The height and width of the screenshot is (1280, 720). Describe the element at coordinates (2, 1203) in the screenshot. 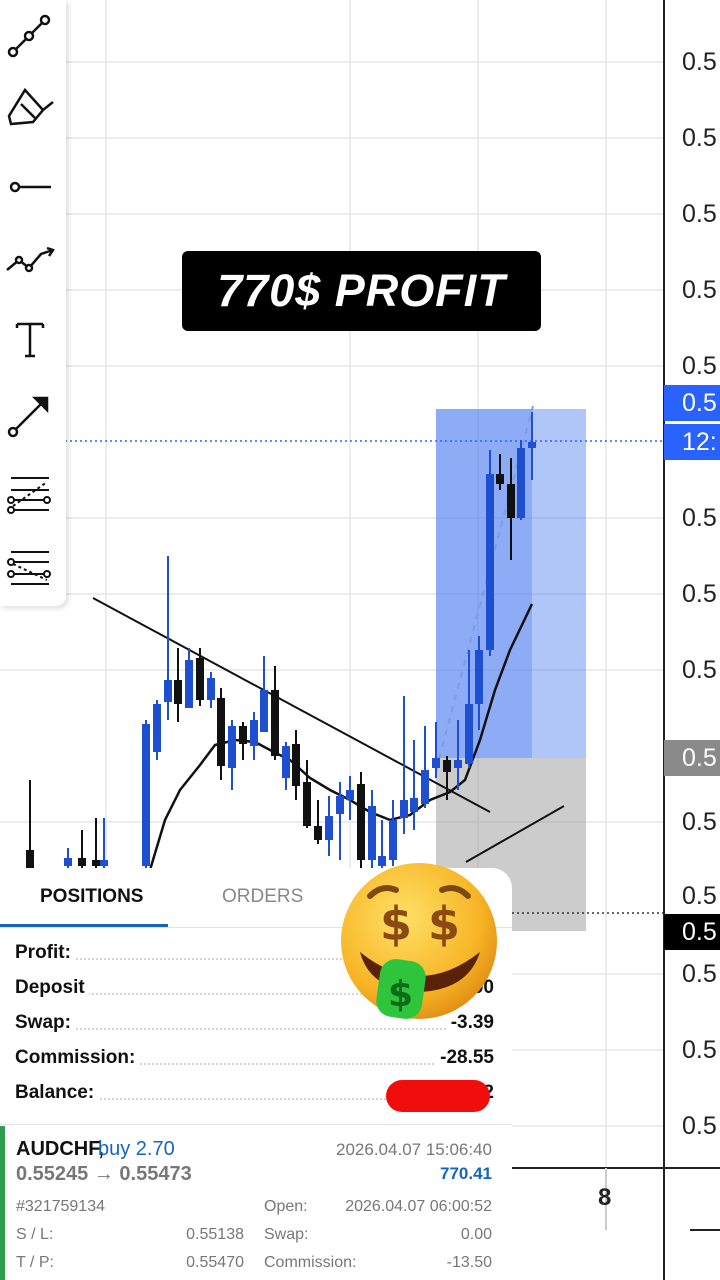

I see `position-accent-bar` at that location.